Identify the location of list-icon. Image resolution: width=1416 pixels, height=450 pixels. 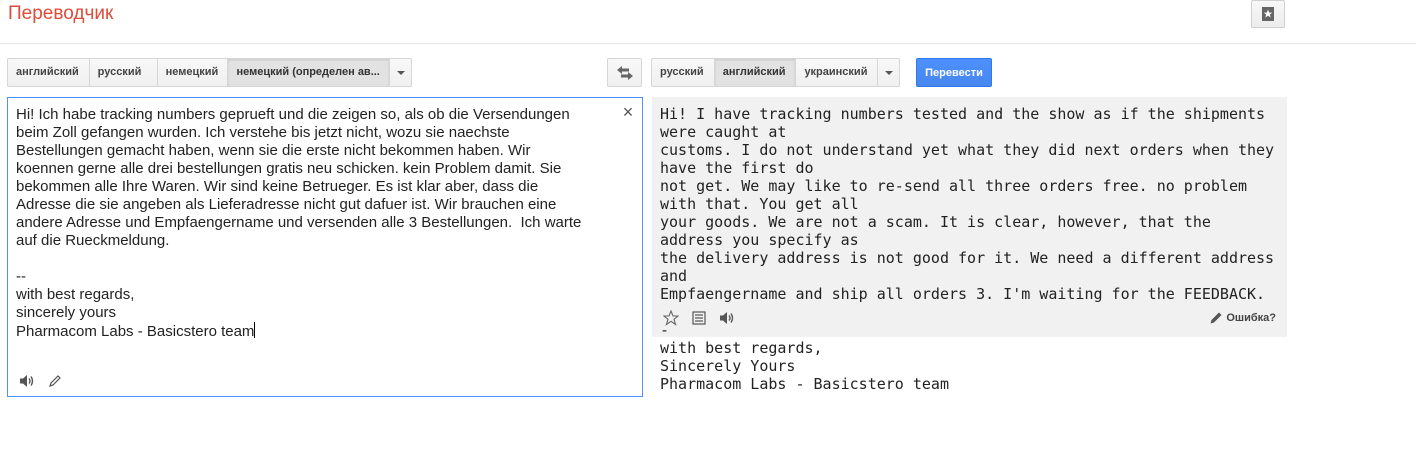
(699, 318).